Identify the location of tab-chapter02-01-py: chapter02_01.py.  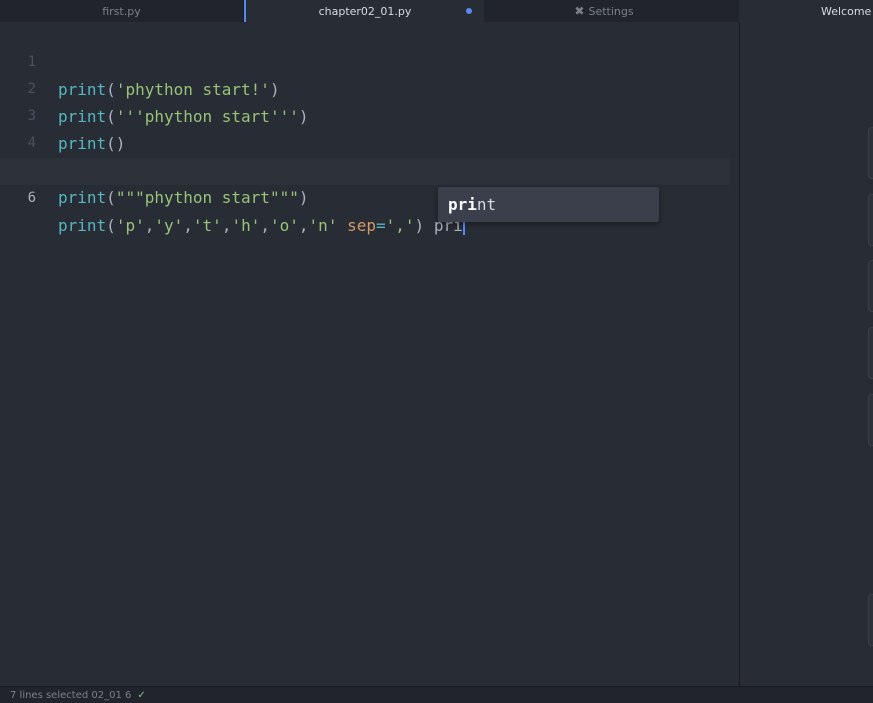
(364, 11).